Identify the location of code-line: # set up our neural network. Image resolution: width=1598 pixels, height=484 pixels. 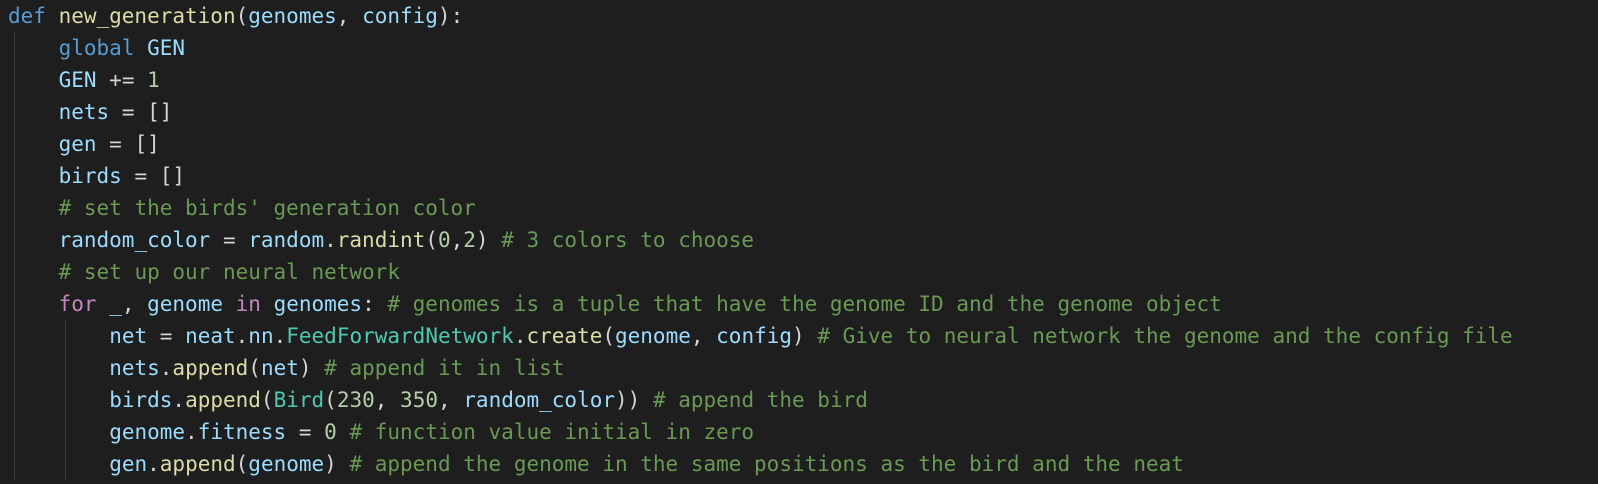
(229, 272).